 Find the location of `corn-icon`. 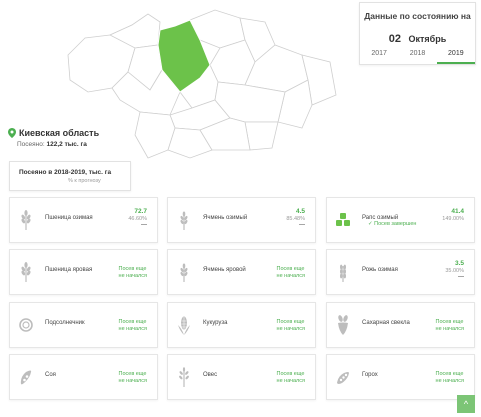

corn-icon is located at coordinates (184, 325).